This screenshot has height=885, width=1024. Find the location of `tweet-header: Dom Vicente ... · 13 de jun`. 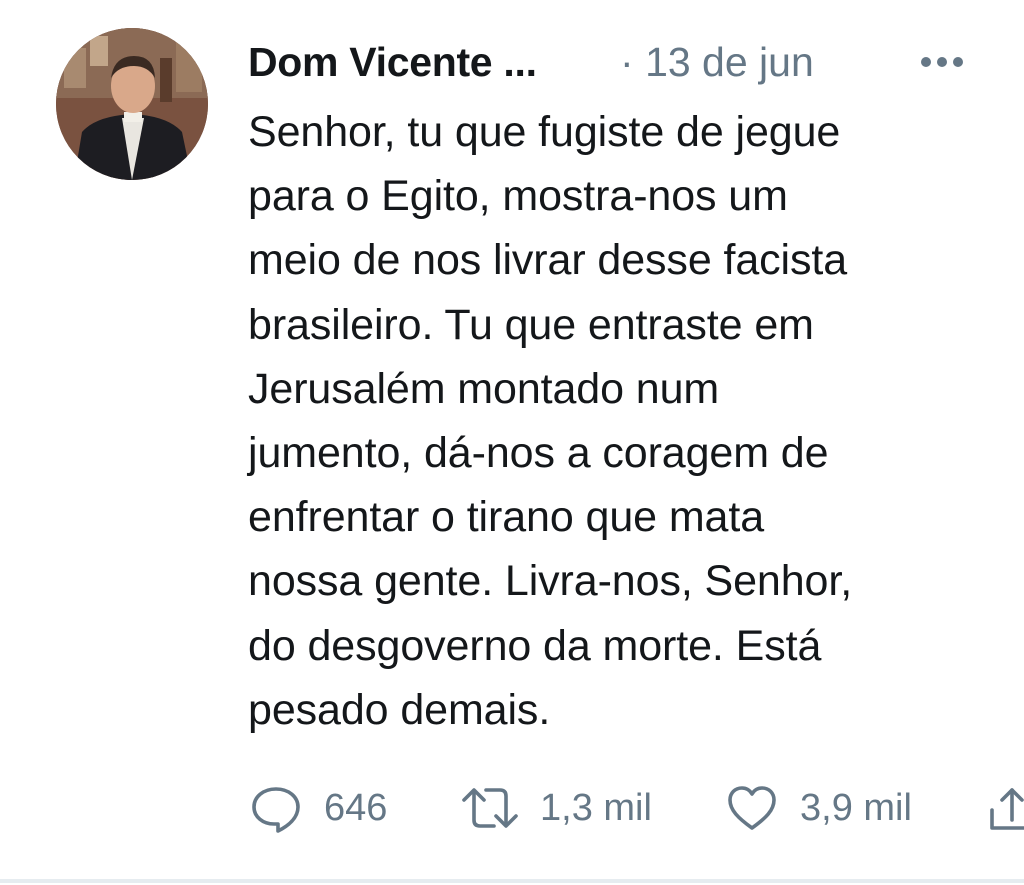

tweet-header: Dom Vicente ... · 13 de jun is located at coordinates (616, 62).